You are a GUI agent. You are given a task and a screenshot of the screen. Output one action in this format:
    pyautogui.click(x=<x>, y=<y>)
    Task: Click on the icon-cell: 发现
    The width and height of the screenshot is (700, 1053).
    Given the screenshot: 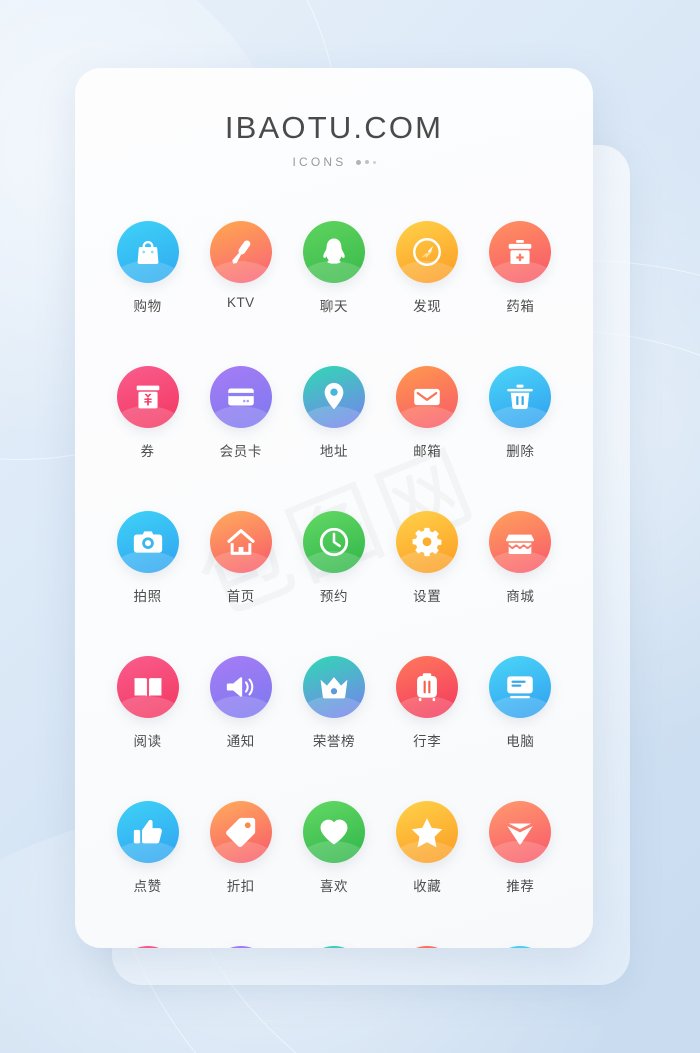 What is the action you would take?
    pyautogui.click(x=427, y=268)
    